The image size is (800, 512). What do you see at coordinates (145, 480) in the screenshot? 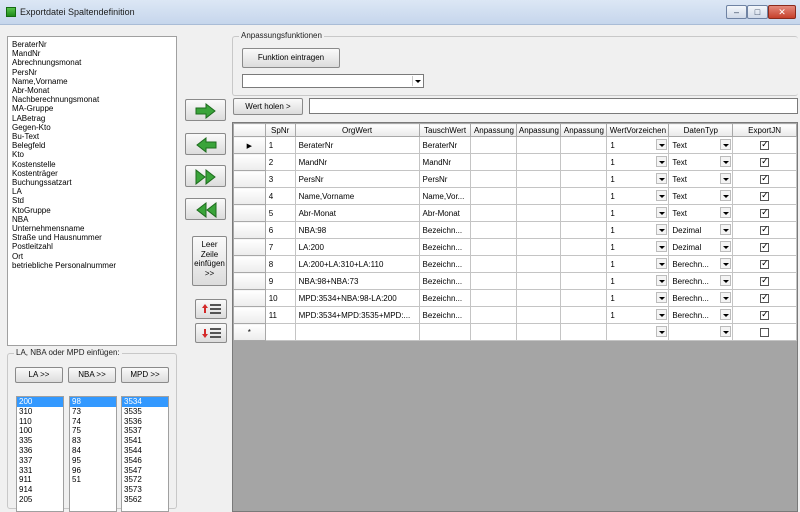
I see `mpd-list-item: 3572` at bounding box center [145, 480].